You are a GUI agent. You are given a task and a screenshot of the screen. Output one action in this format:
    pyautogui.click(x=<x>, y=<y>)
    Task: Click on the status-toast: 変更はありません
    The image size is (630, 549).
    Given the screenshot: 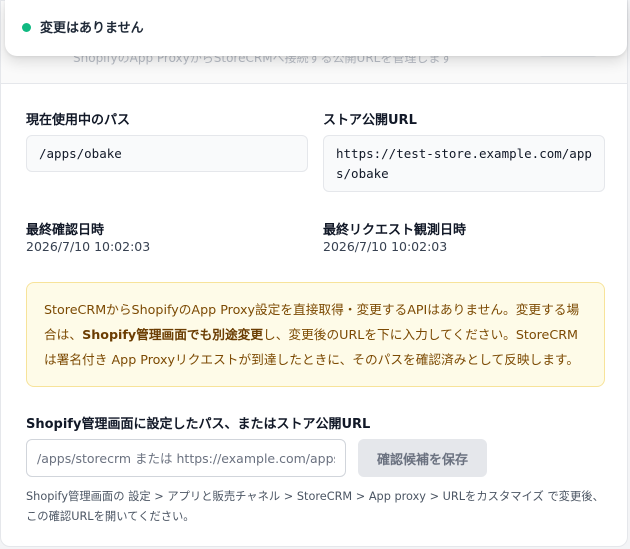 What is the action you would take?
    pyautogui.click(x=316, y=28)
    